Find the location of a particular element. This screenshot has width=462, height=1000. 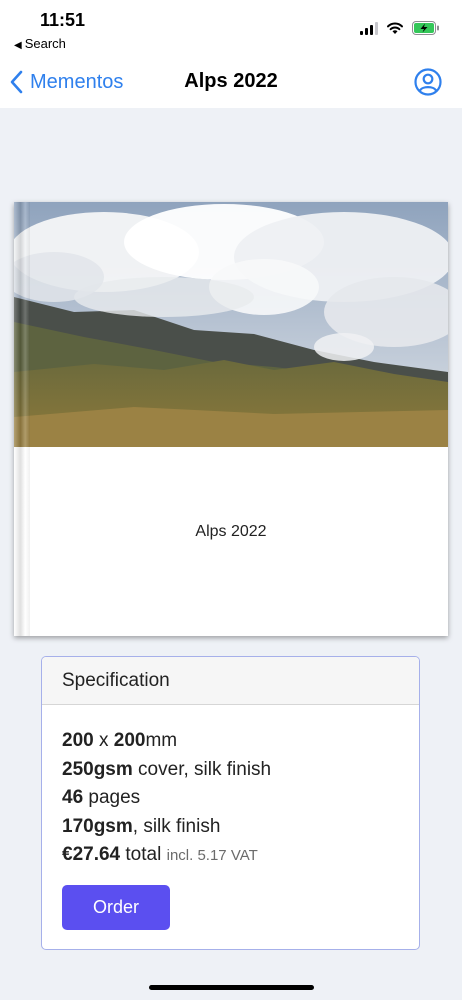

back-button: Mementos is located at coordinates (66, 82).